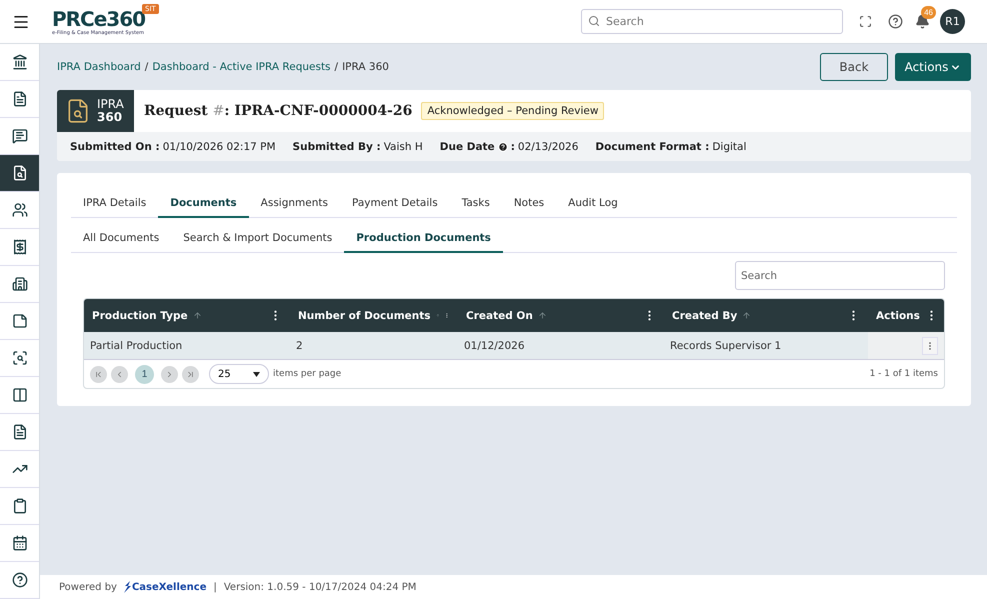 The height and width of the screenshot is (599, 987). What do you see at coordinates (840, 275) in the screenshot?
I see `grid-search-field: Search` at bounding box center [840, 275].